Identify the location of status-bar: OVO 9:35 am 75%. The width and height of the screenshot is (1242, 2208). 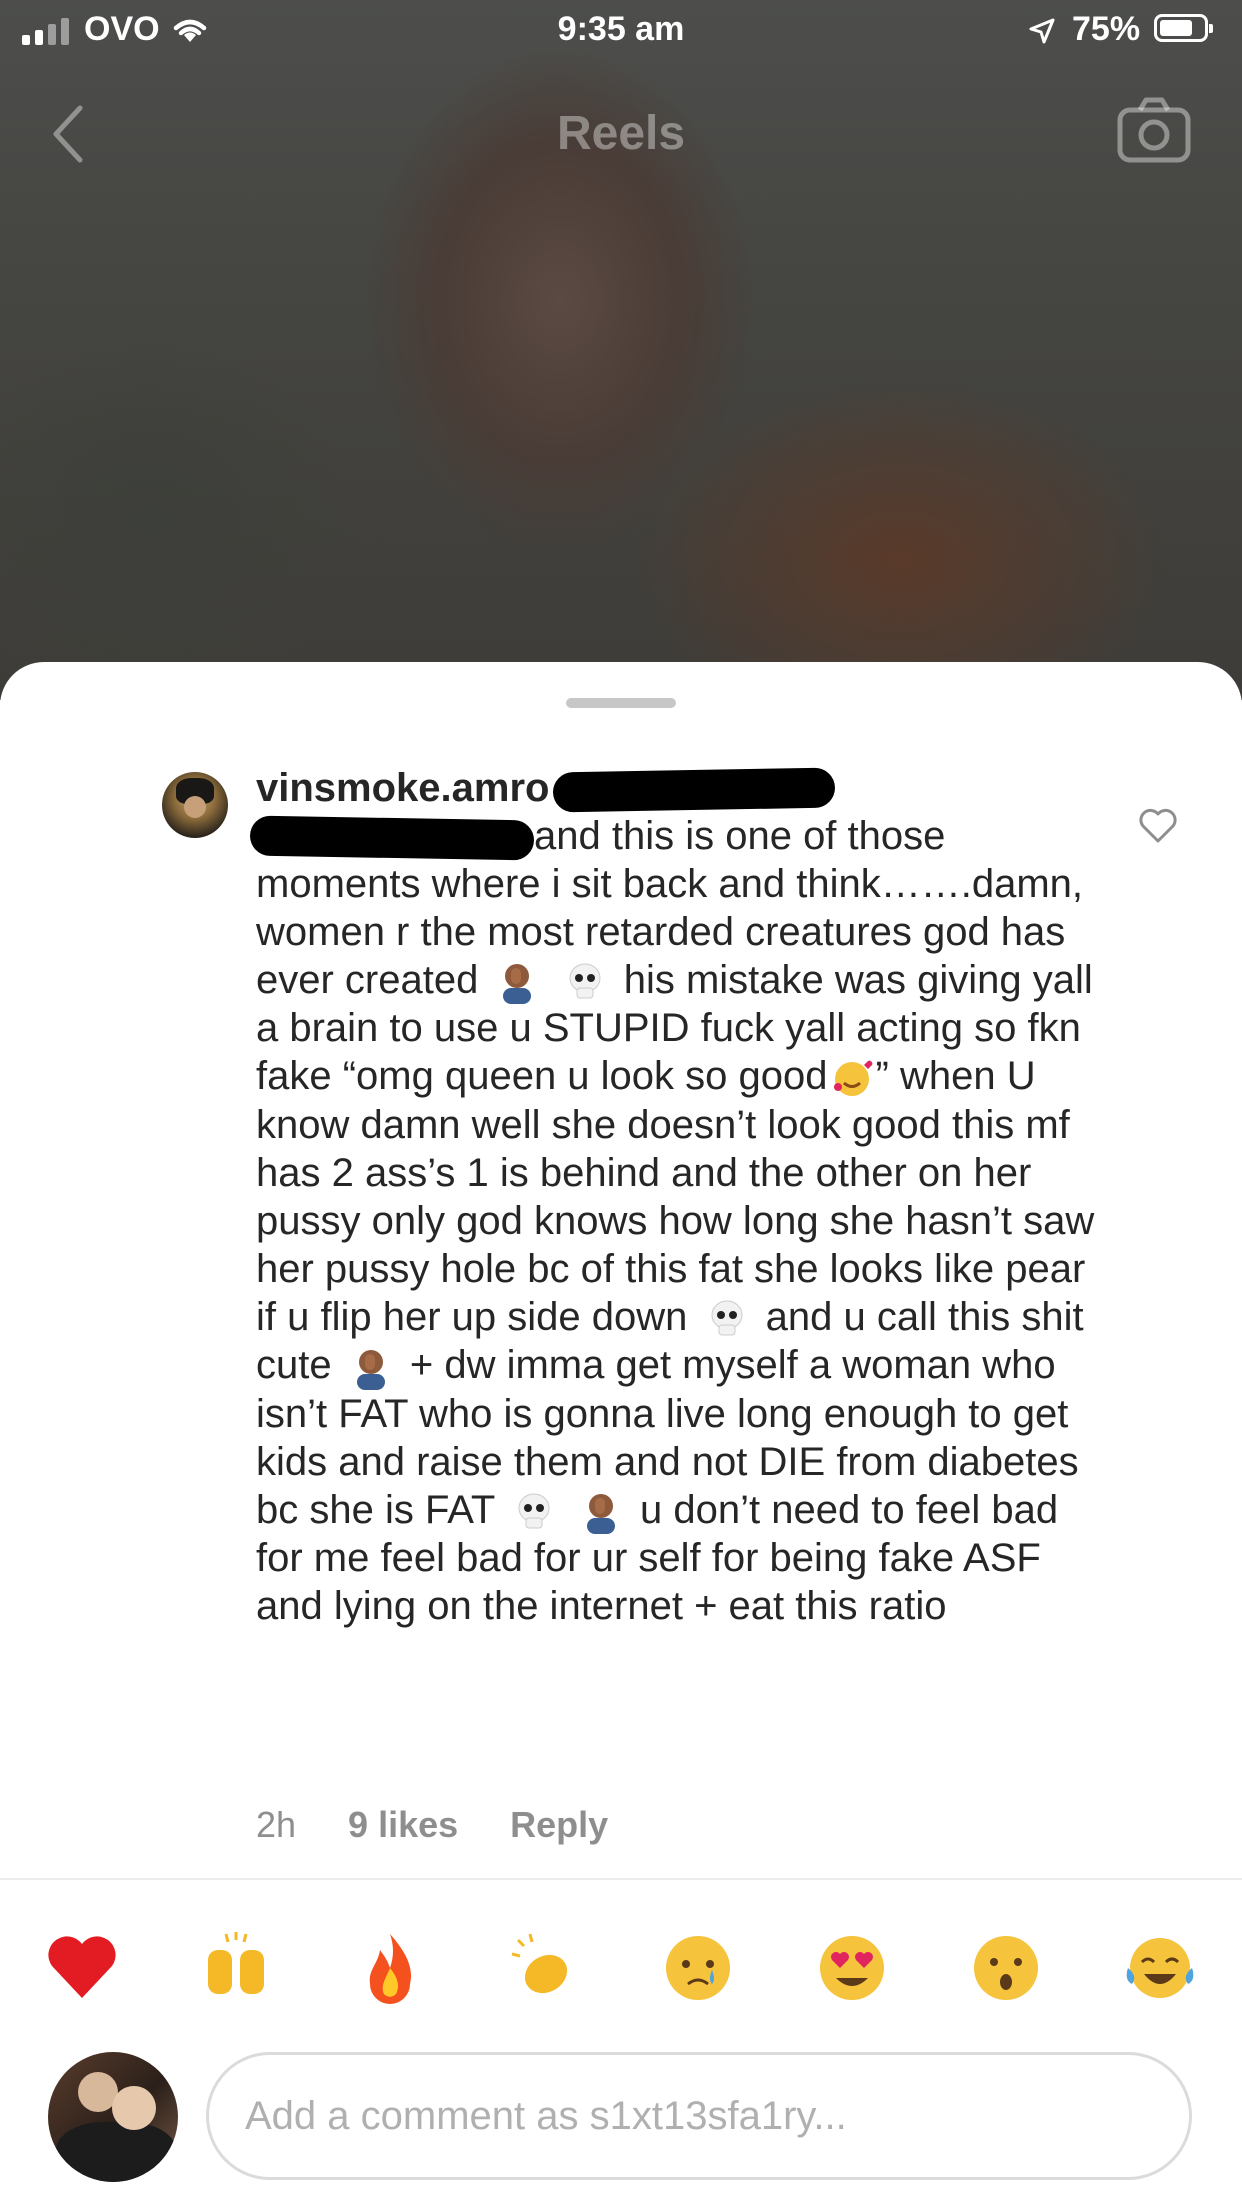
(621, 31).